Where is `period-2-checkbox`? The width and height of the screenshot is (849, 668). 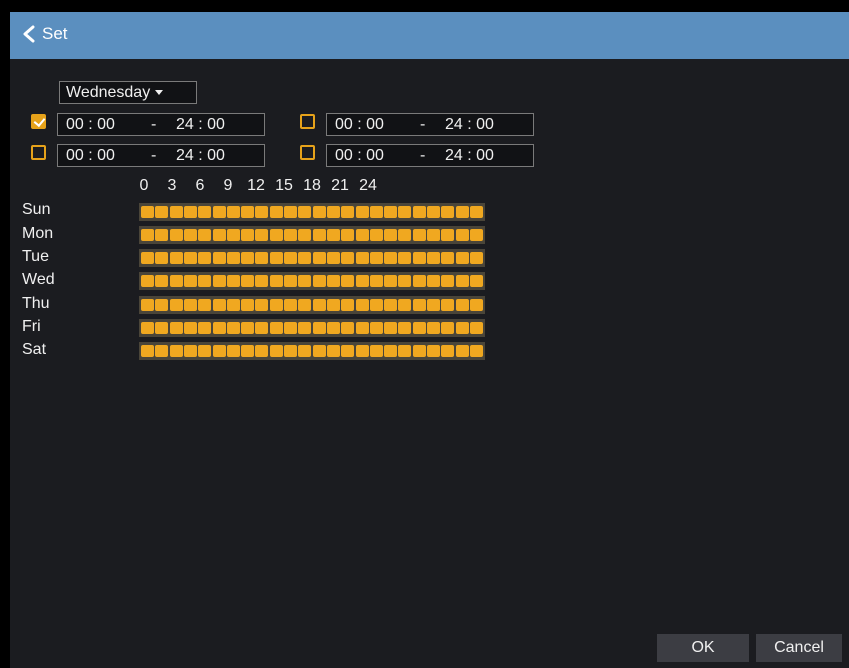
period-2-checkbox is located at coordinates (307, 121).